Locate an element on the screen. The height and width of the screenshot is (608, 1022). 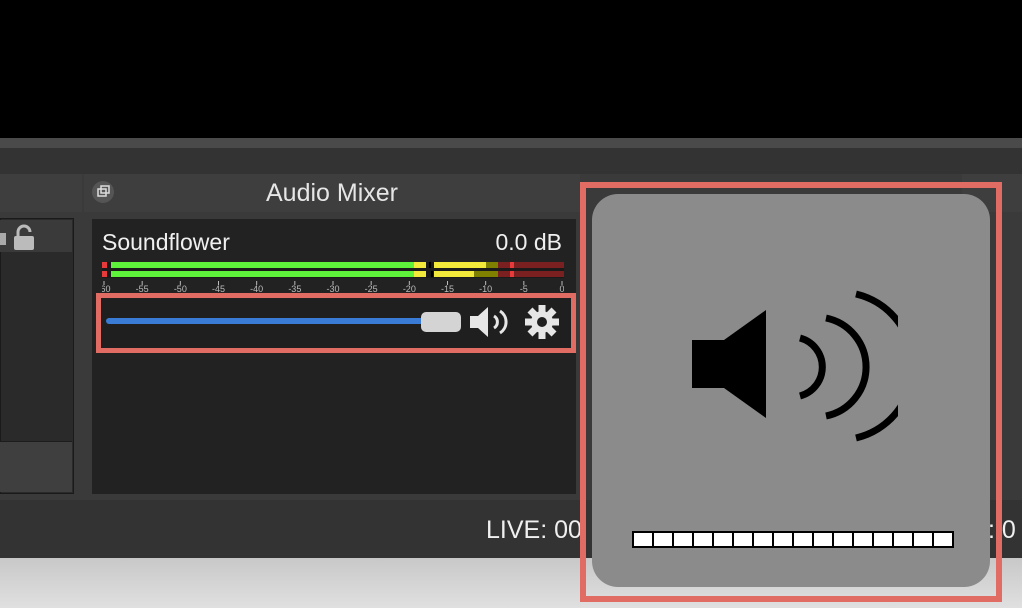
left-dock-header is located at coordinates (41, 193).